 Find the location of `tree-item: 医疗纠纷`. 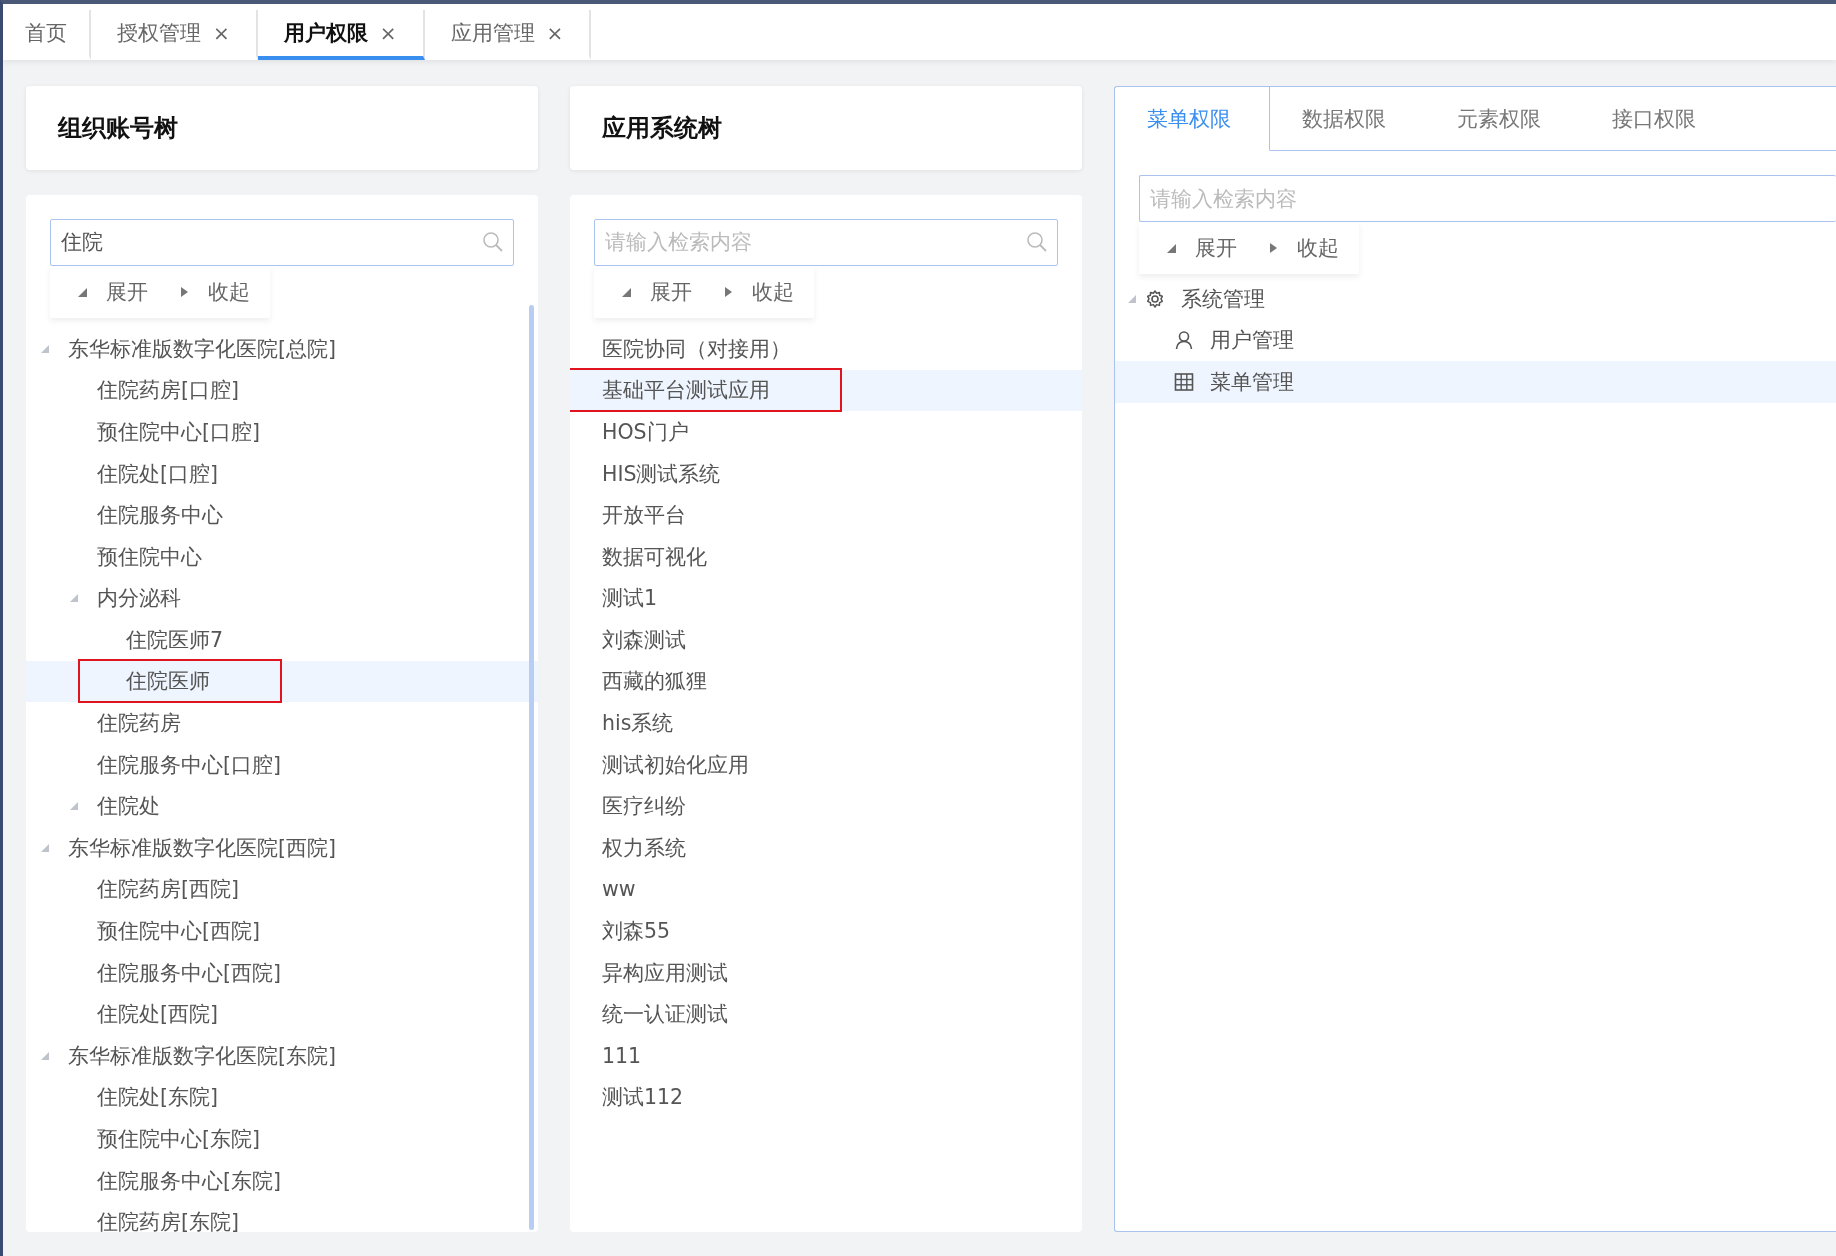

tree-item: 医疗纠纷 is located at coordinates (826, 806).